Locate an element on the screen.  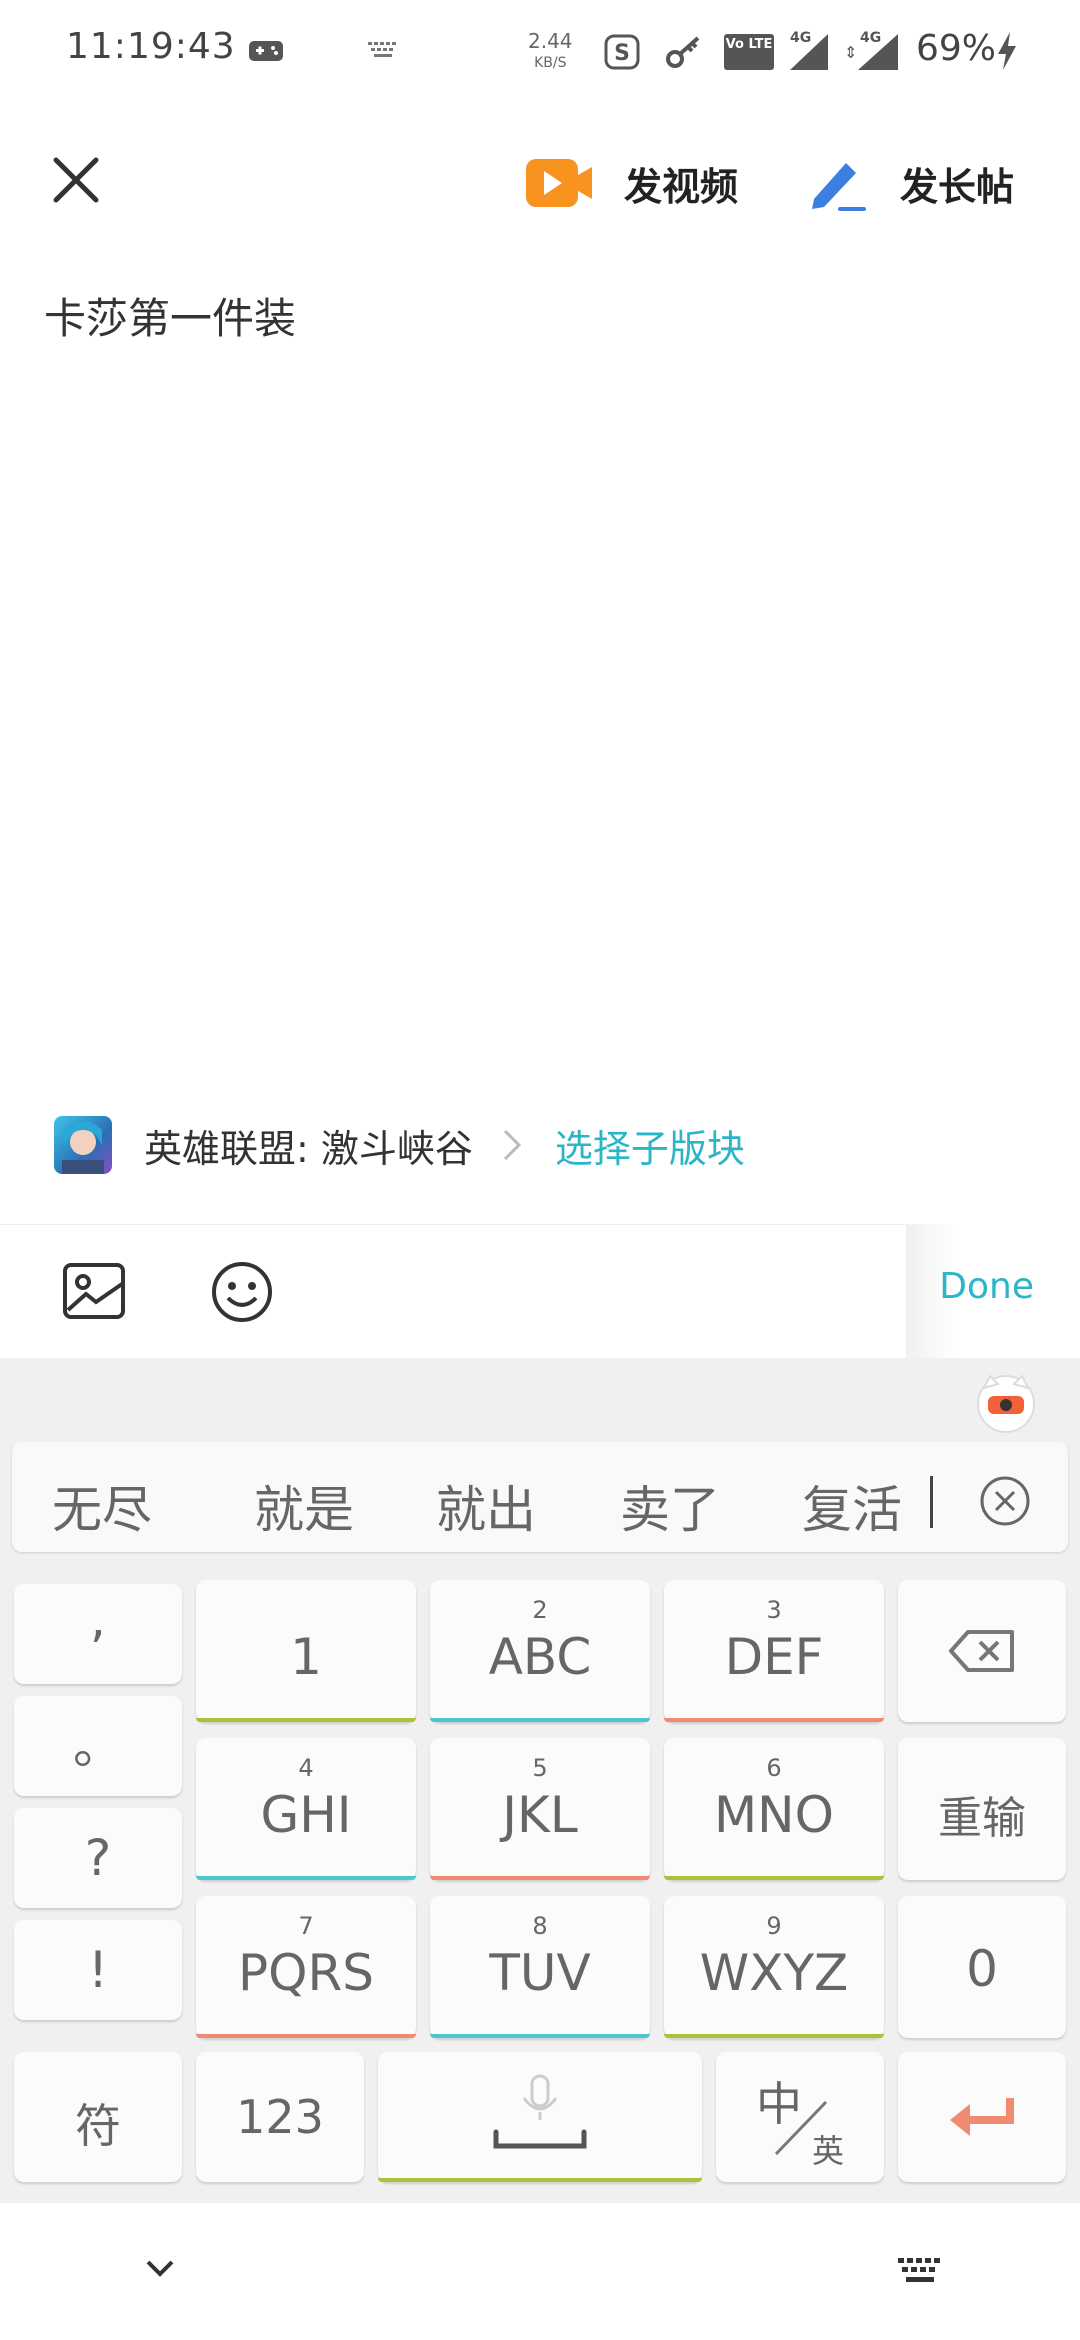
key-2-label: ABC is located at coordinates (540, 1657).